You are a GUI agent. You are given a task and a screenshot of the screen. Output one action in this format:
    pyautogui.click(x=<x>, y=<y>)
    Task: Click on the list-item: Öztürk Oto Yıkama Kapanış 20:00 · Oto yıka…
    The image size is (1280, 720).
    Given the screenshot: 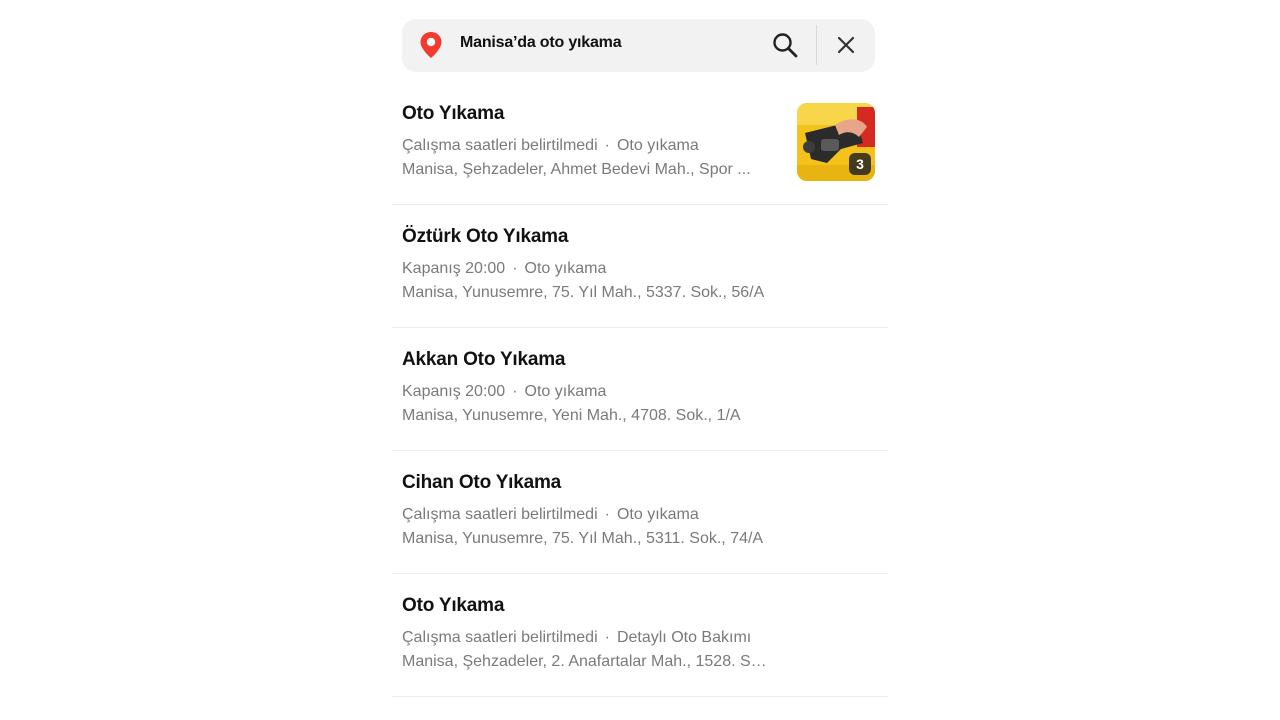 What is the action you would take?
    pyautogui.click(x=640, y=266)
    